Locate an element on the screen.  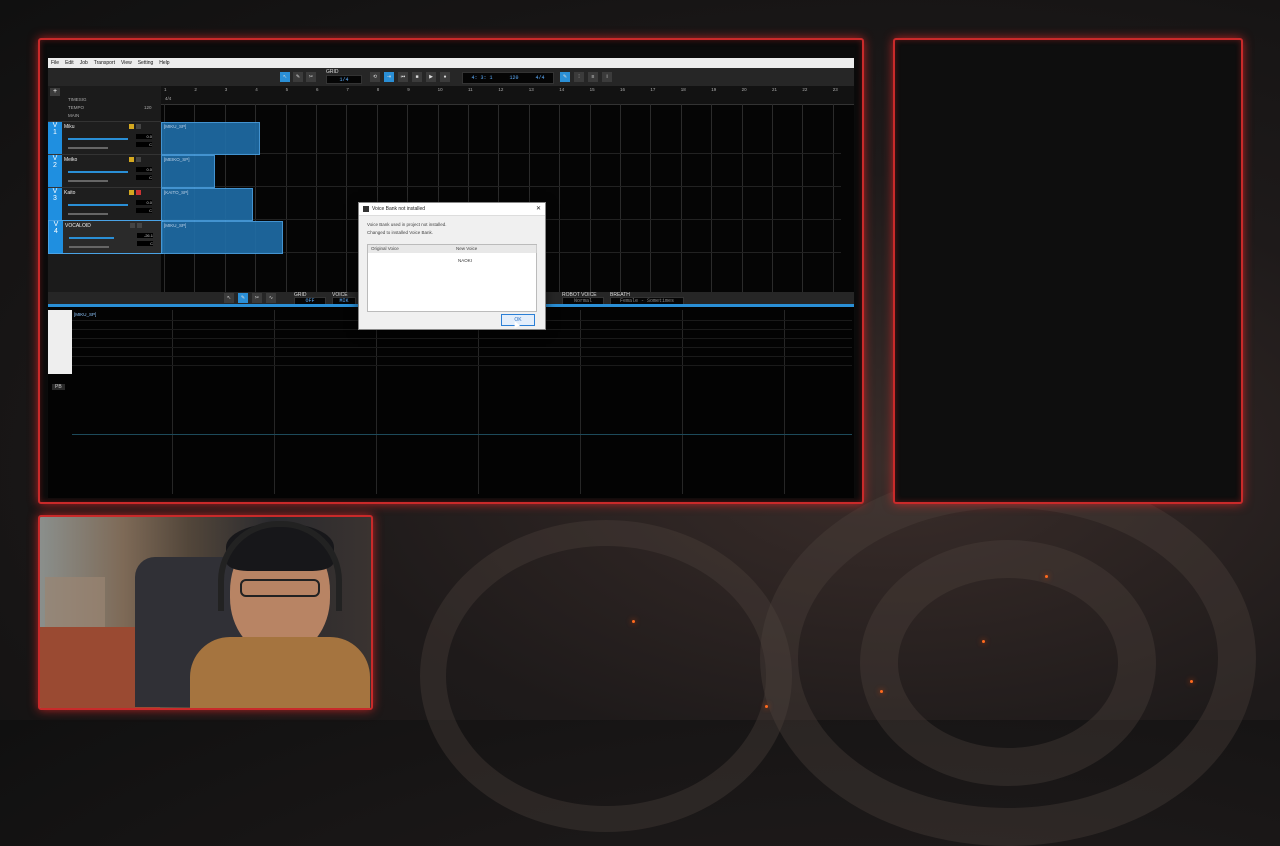
ruler-number: 19 is located at coordinates (714, 89).